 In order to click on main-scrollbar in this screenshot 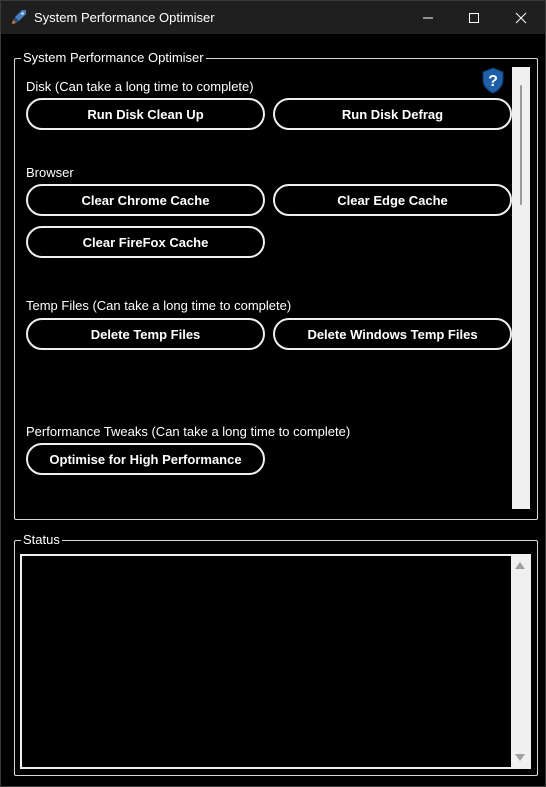, I will do `click(521, 288)`.